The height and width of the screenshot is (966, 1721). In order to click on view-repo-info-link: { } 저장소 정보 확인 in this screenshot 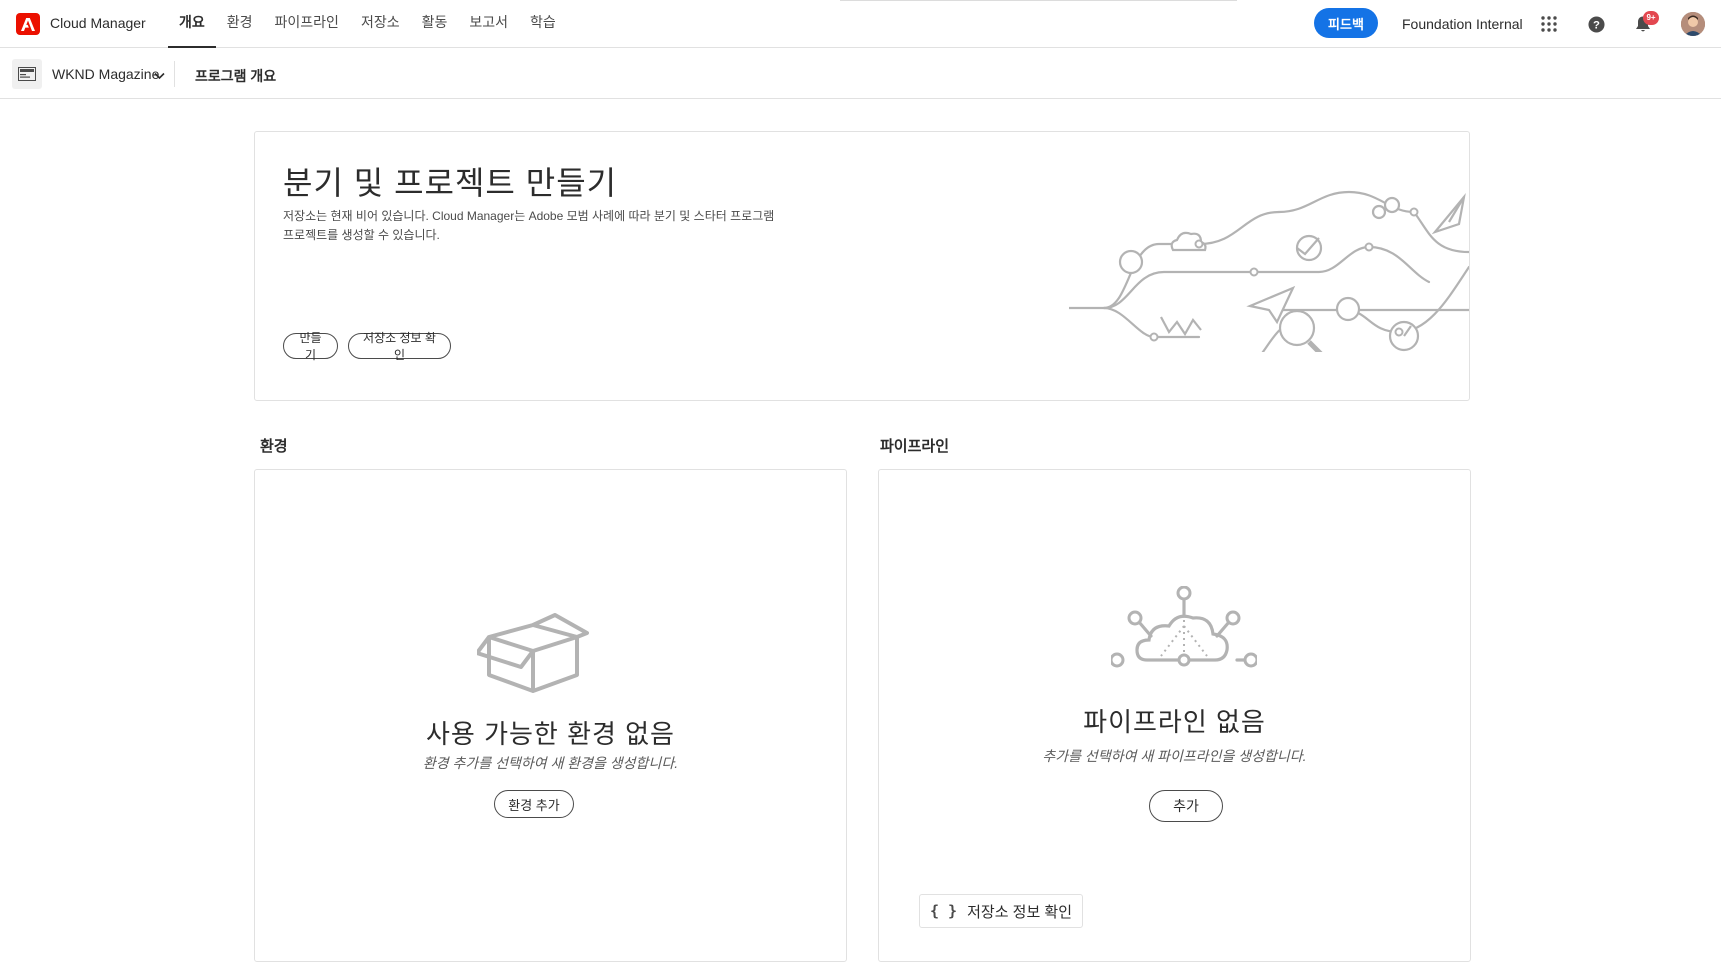, I will do `click(1001, 911)`.